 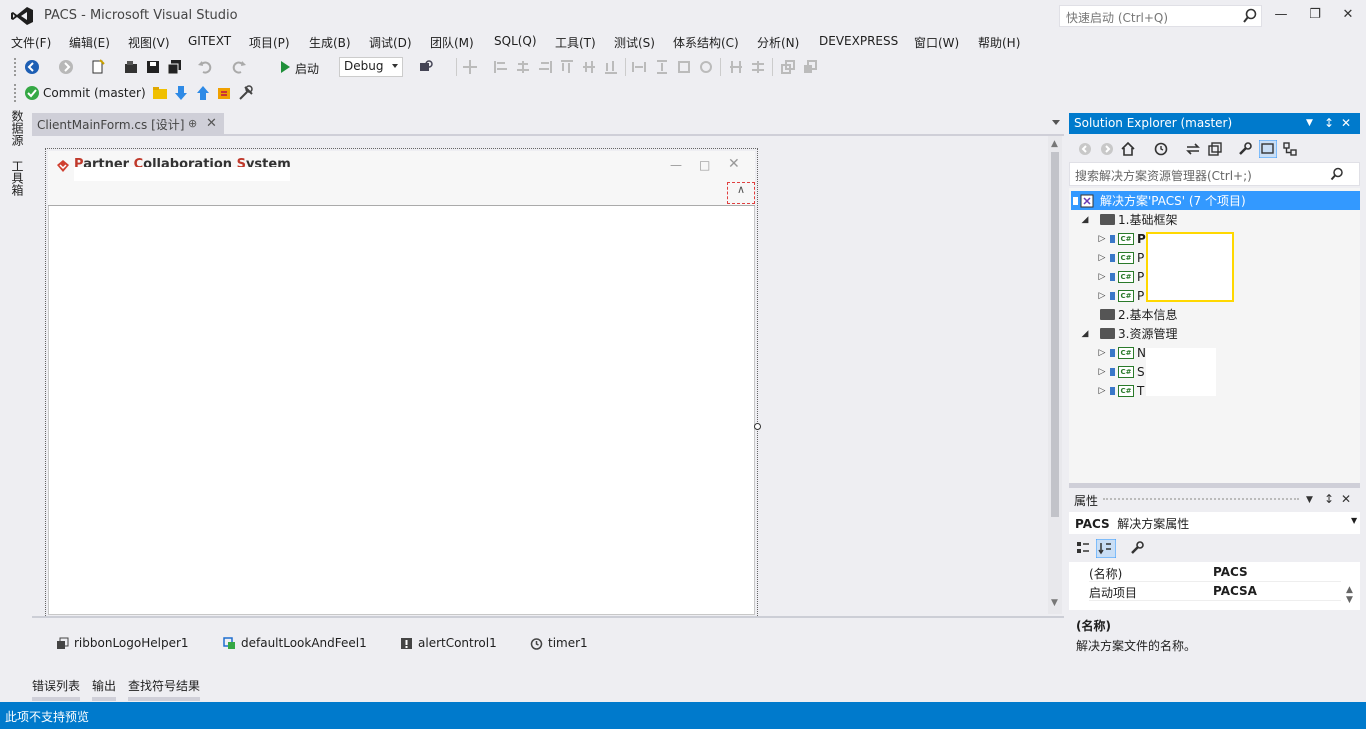 What do you see at coordinates (98, 67) in the screenshot?
I see `new-project-icon` at bounding box center [98, 67].